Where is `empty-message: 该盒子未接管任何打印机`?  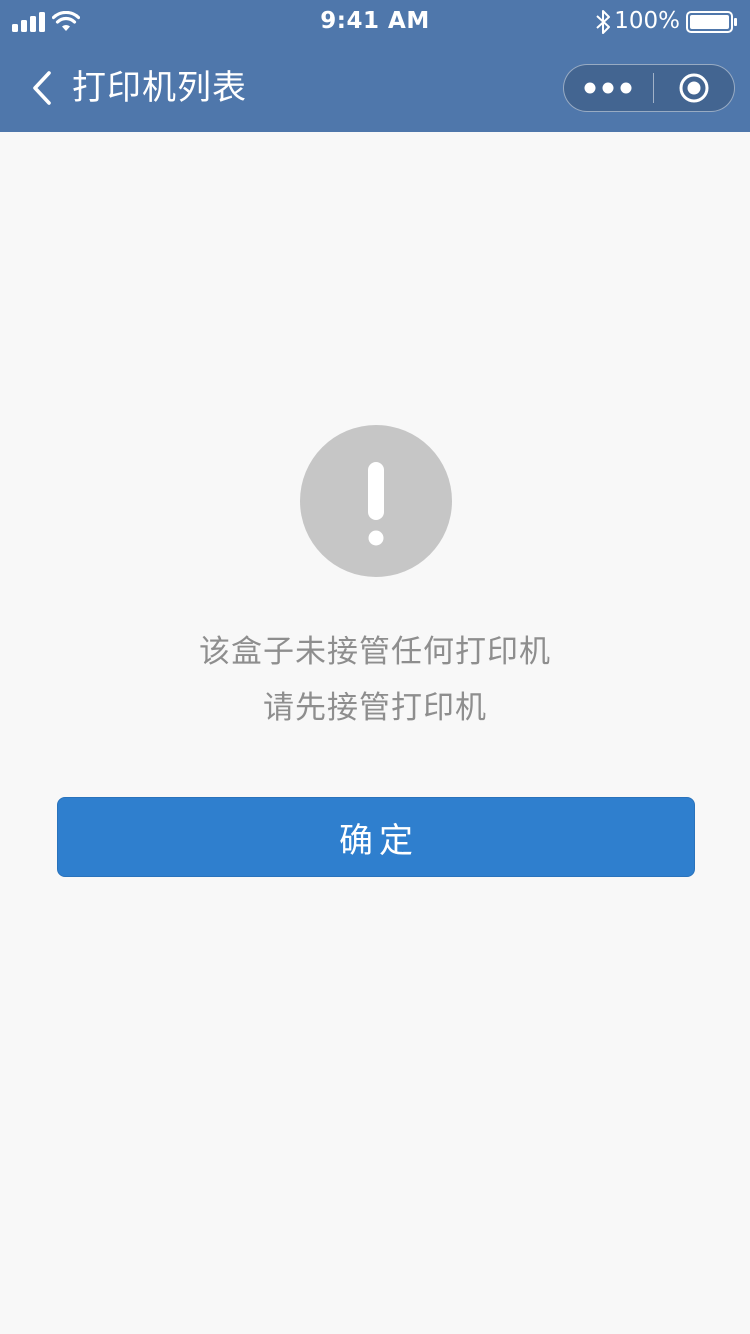 empty-message: 该盒子未接管任何打印机 is located at coordinates (375, 652).